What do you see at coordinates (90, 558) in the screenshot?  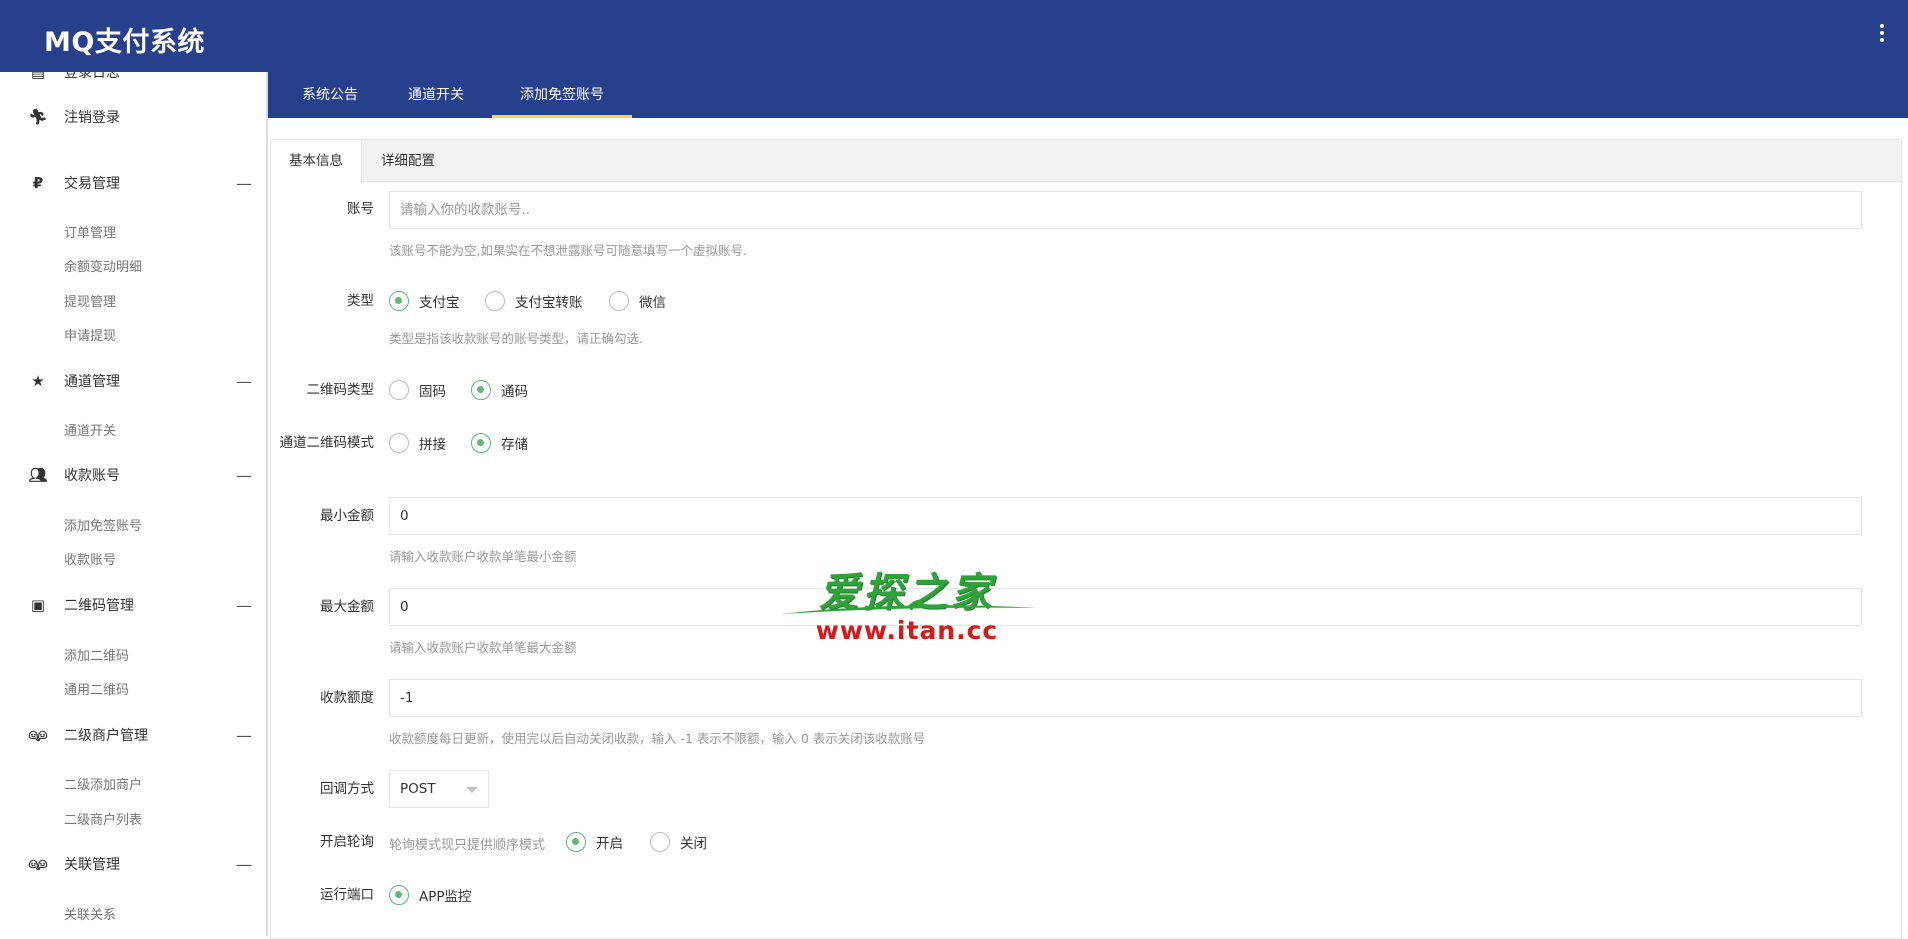 I see `sidebar-item-accounts: 收款账号` at bounding box center [90, 558].